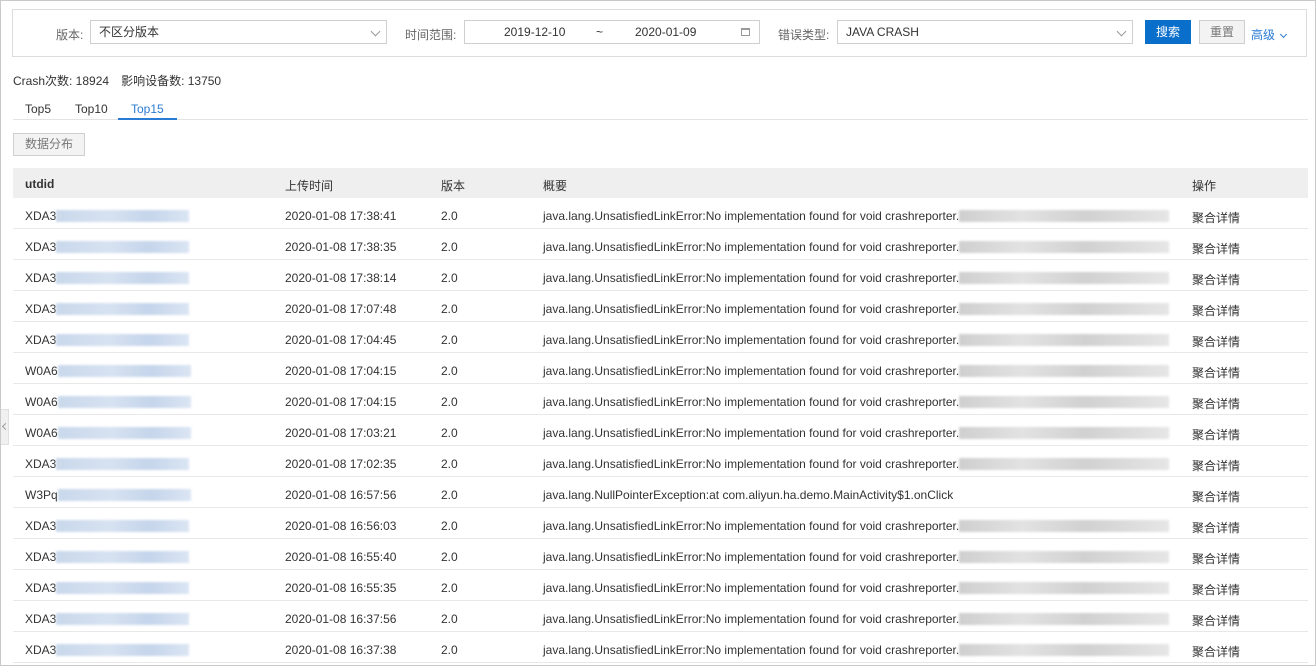 The height and width of the screenshot is (666, 1316). What do you see at coordinates (108, 495) in the screenshot?
I see `utdid-link: W3Pq` at bounding box center [108, 495].